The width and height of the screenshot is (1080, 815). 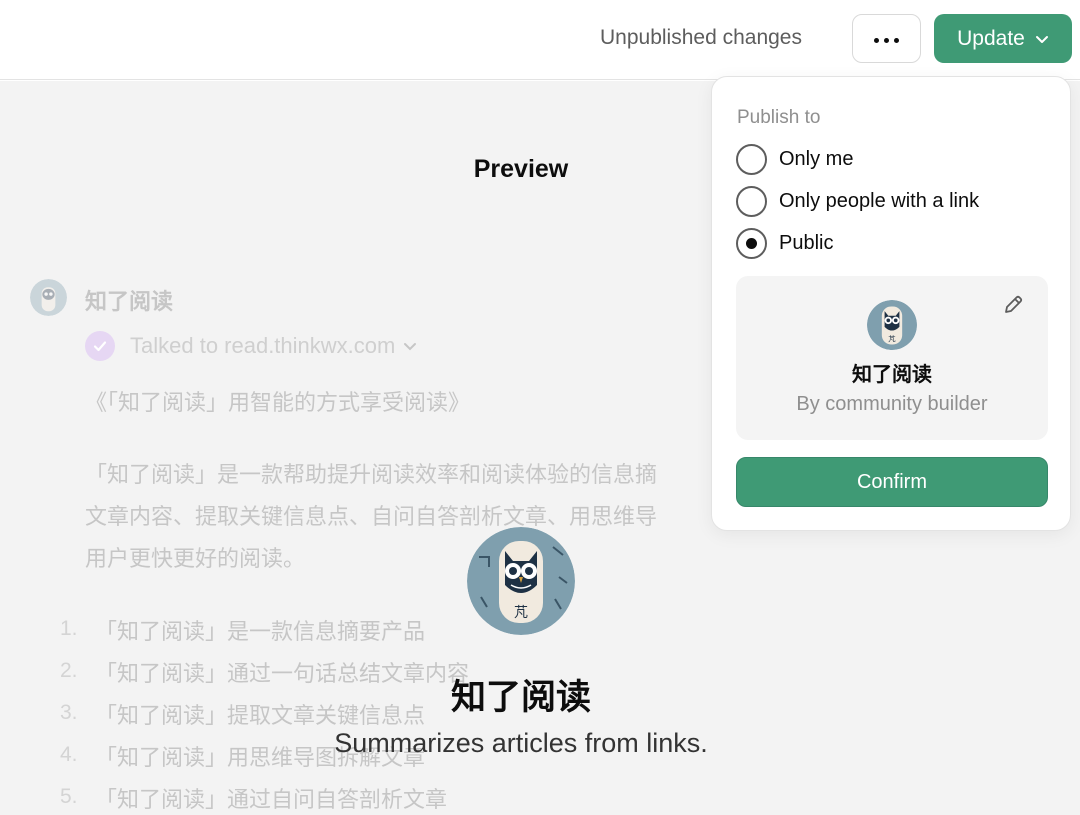 I want to click on publish-option-label: Only people with a link, so click(x=879, y=201).